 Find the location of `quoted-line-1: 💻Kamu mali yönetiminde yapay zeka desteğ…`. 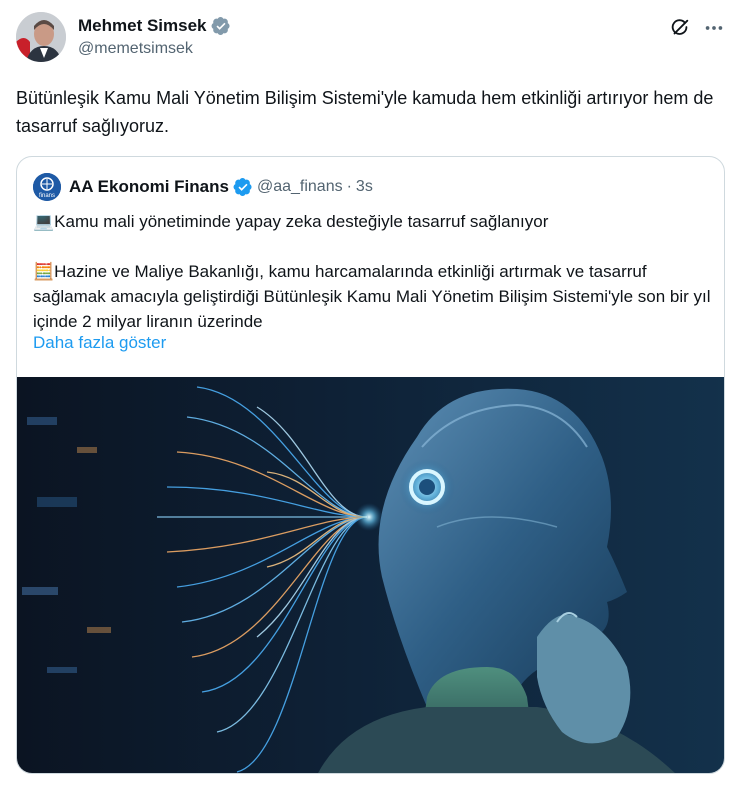

quoted-line-1: 💻Kamu mali yönetiminde yapay zeka desteğ… is located at coordinates (373, 221).